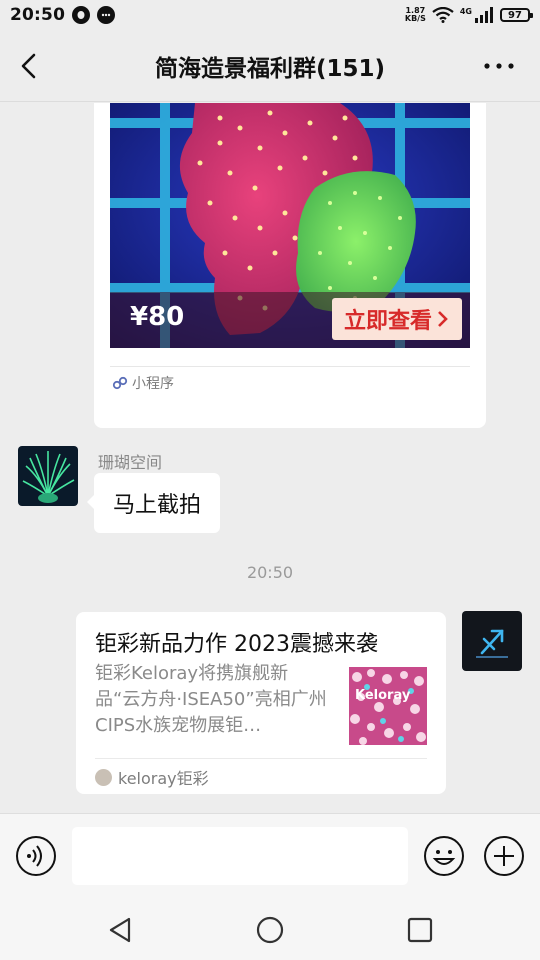  I want to click on message-text: 马上截拍, so click(157, 505).